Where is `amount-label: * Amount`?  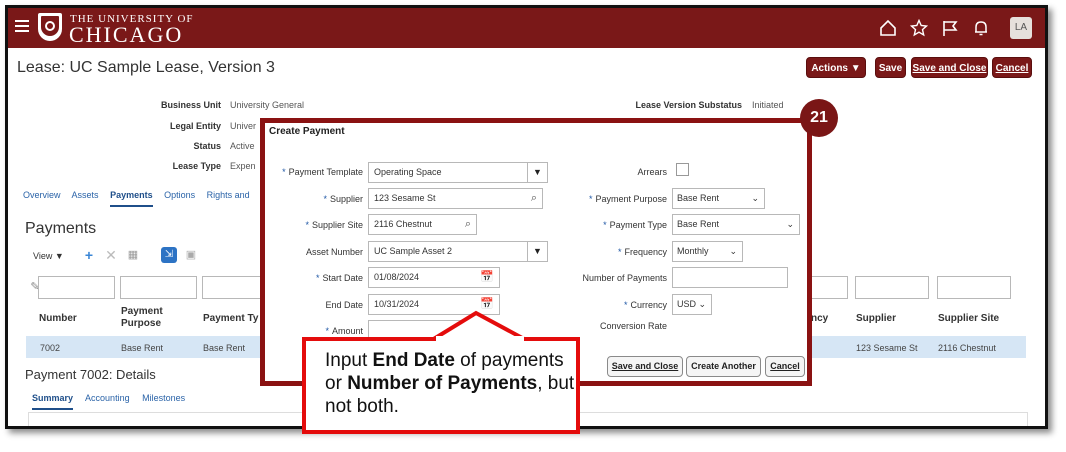
amount-label: * Amount is located at coordinates (344, 331).